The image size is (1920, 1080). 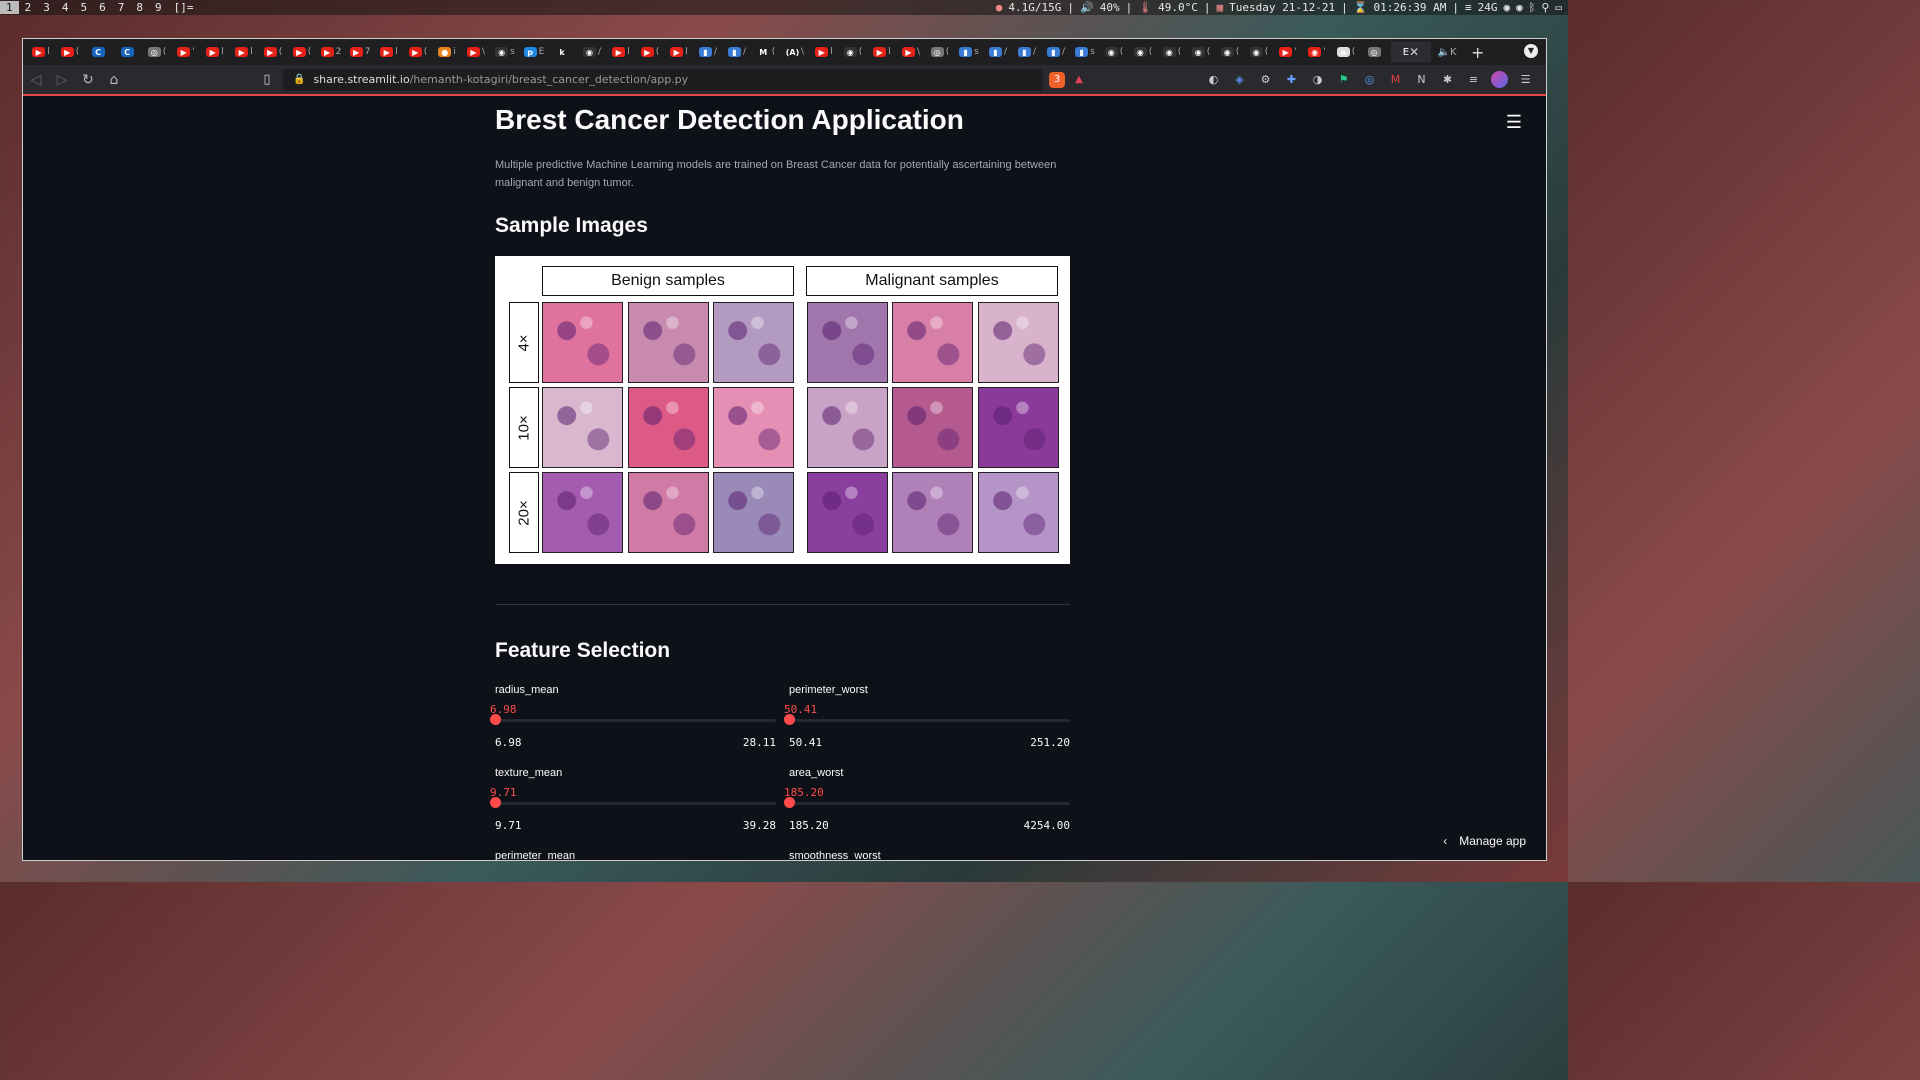 I want to click on back-arrow-icon: ◁, so click(x=36, y=80).